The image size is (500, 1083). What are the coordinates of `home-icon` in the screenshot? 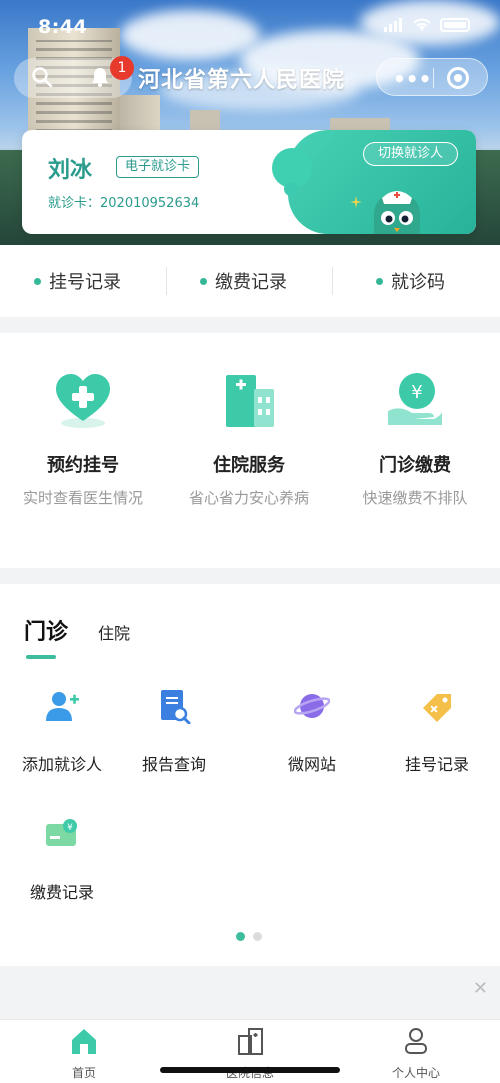 It's located at (84, 1041).